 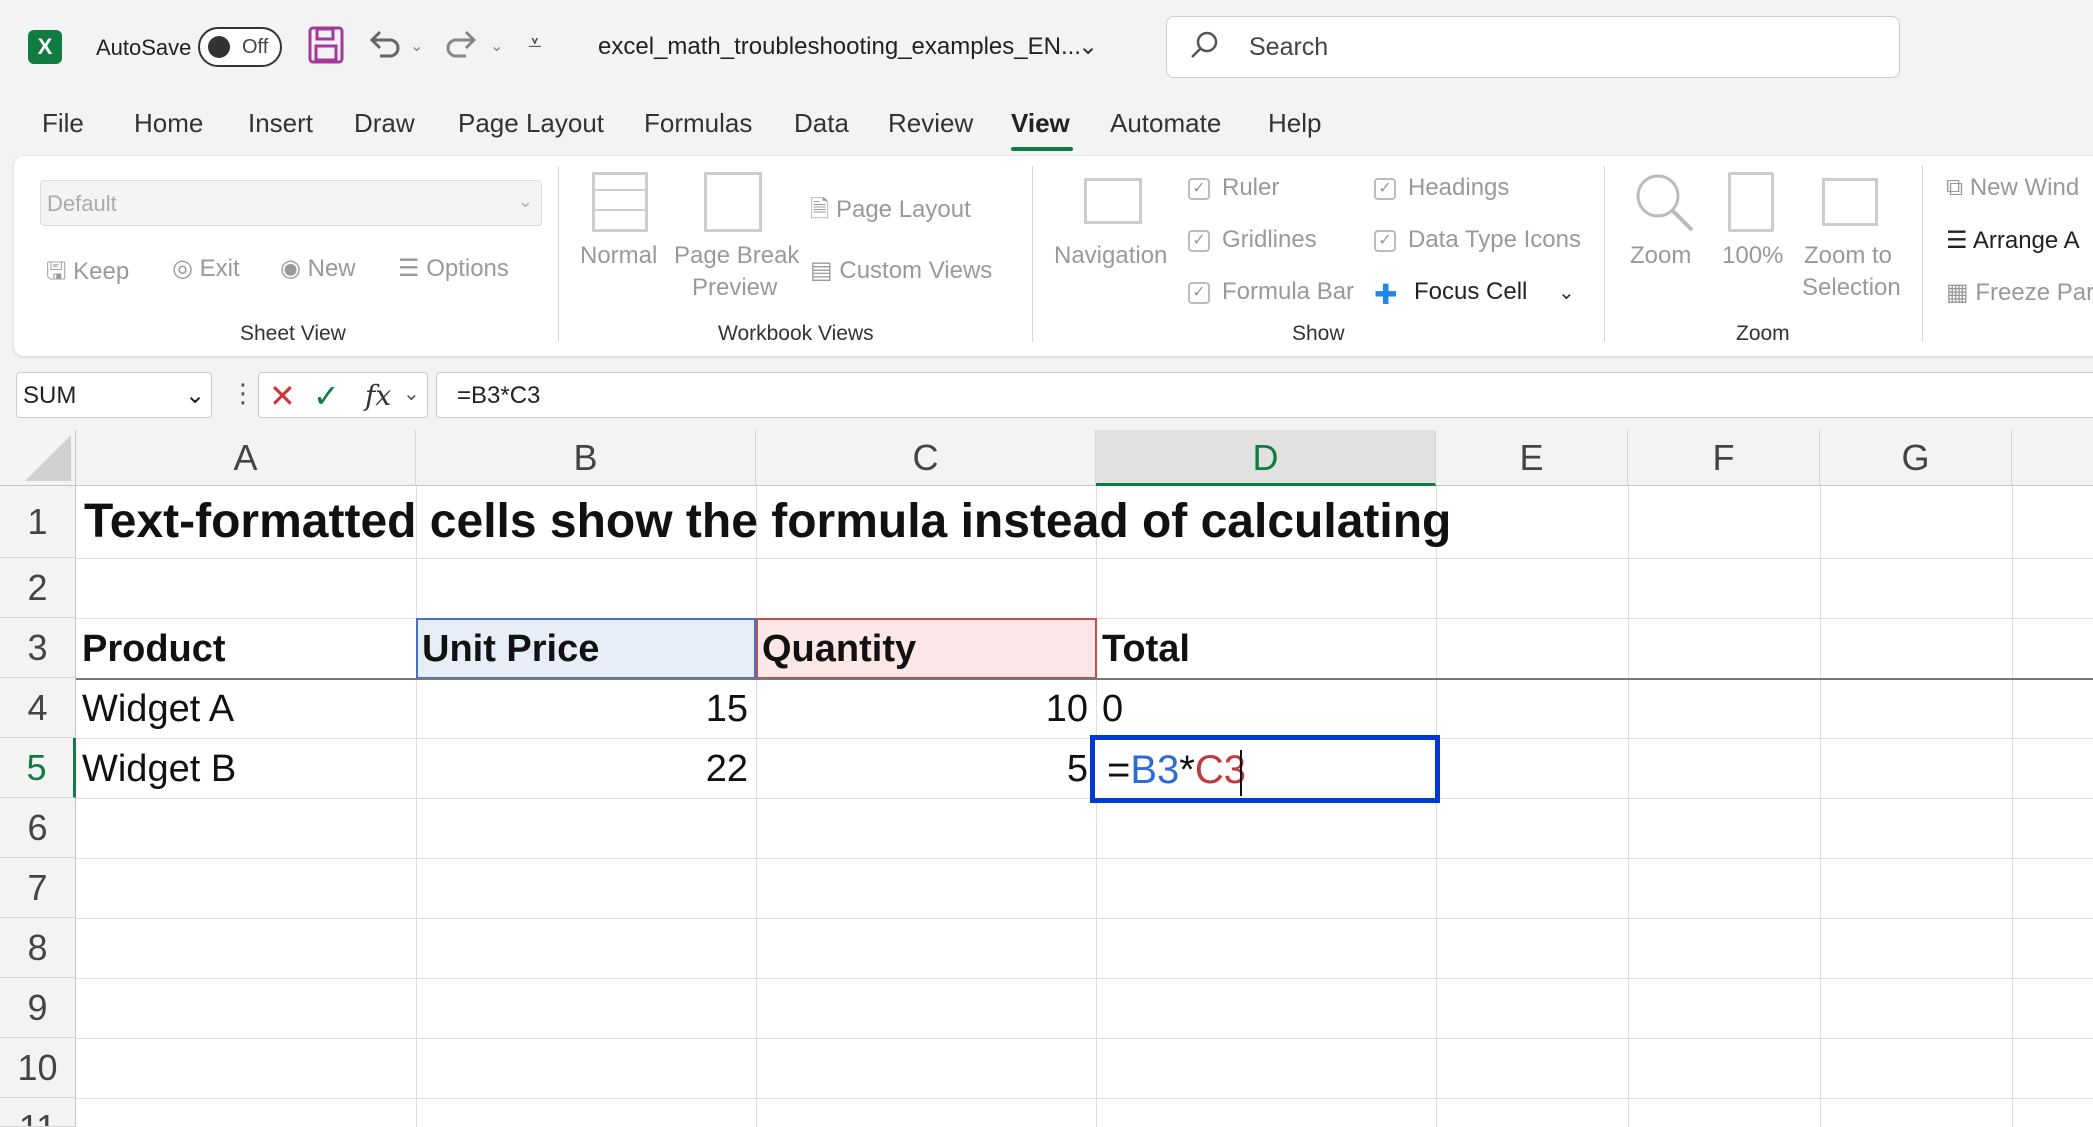 I want to click on row-header-1: 1, so click(x=38, y=522).